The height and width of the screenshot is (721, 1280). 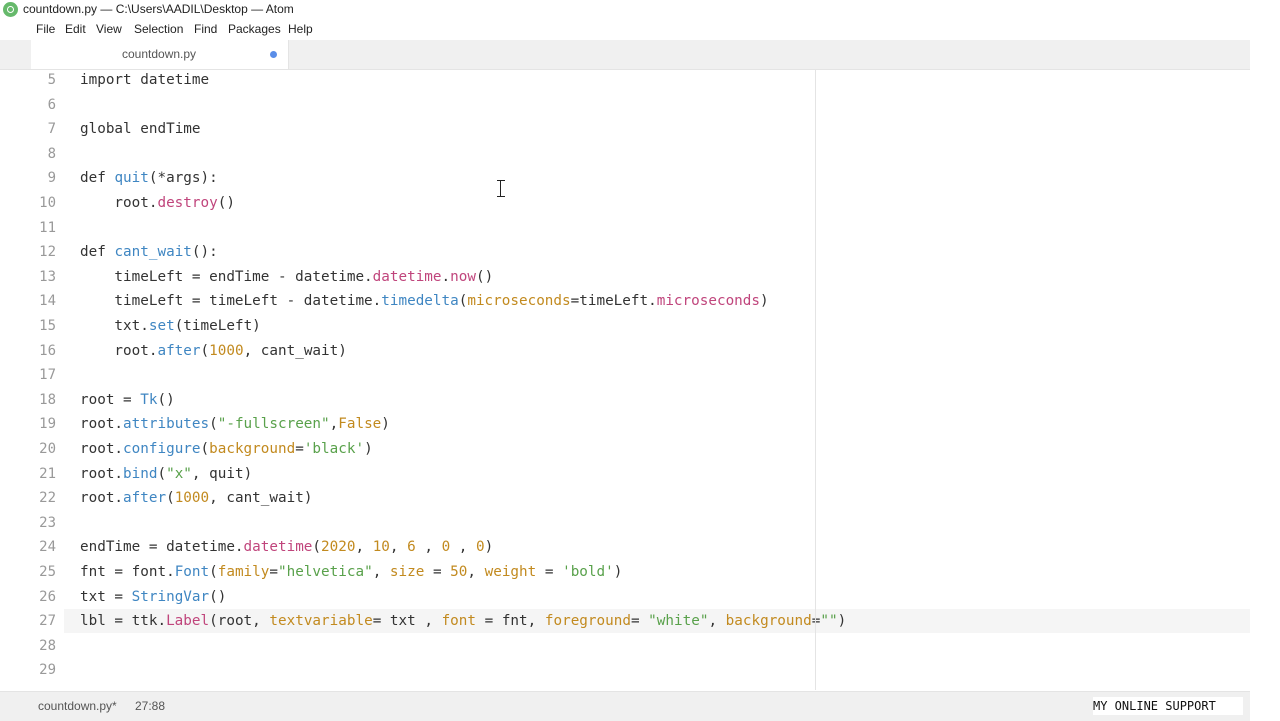 What do you see at coordinates (205, 29) in the screenshot?
I see `menu-find: Find` at bounding box center [205, 29].